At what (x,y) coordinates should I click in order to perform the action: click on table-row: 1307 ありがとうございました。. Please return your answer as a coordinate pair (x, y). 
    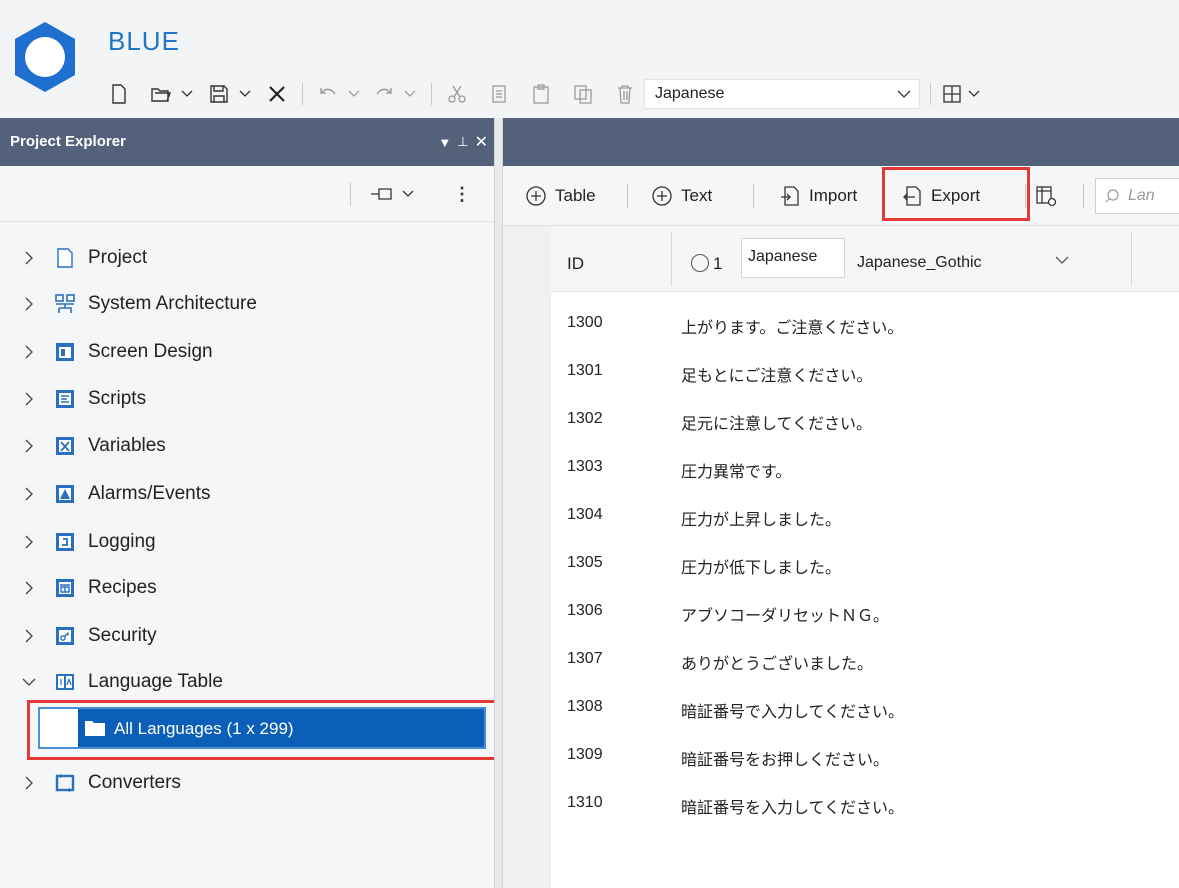
    Looking at the image, I should click on (865, 658).